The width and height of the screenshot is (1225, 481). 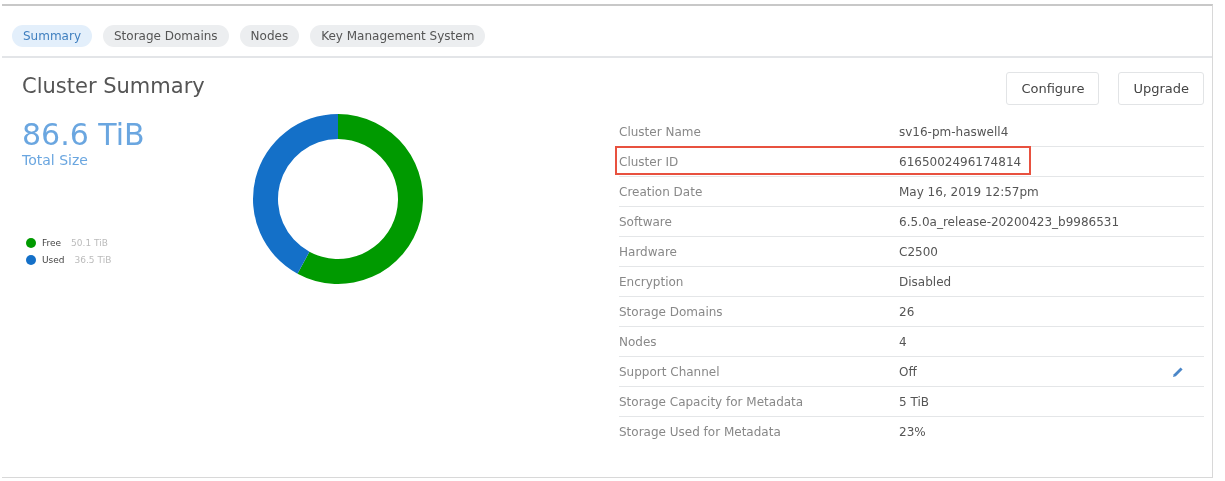 I want to click on legend-value: 50.1 TiB, so click(x=89, y=243).